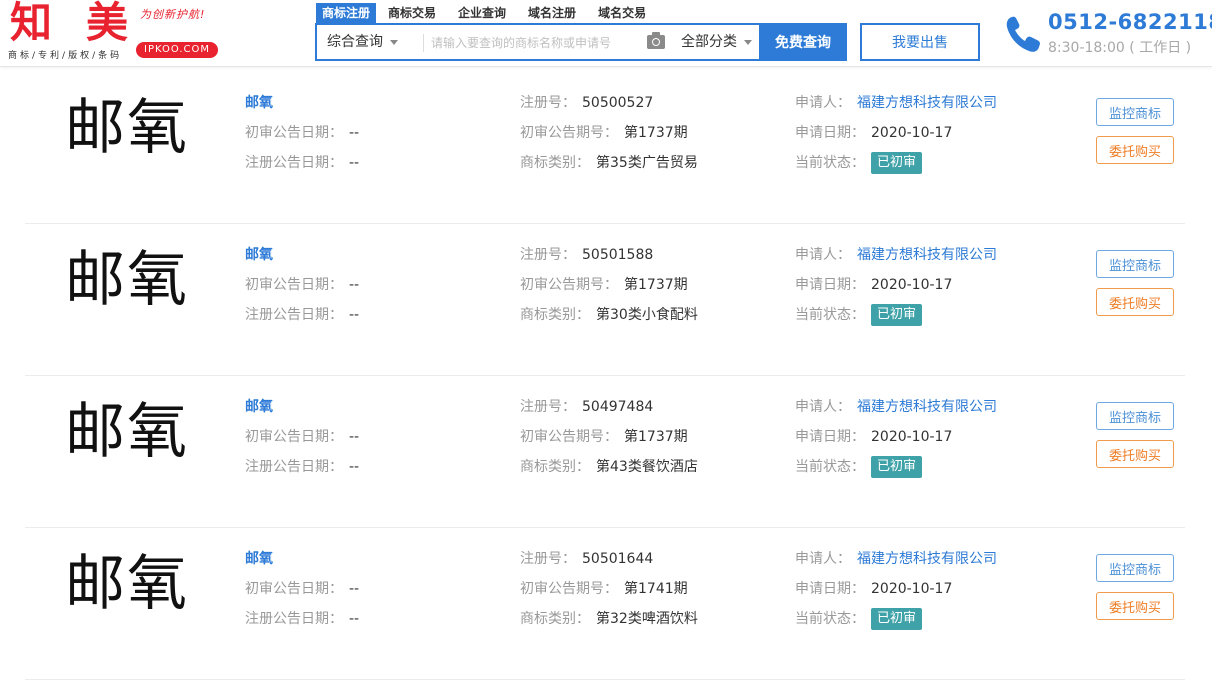 The height and width of the screenshot is (680, 1212). I want to click on phone-hours: 8:30-18:00 ( 工作日 ), so click(1120, 48).